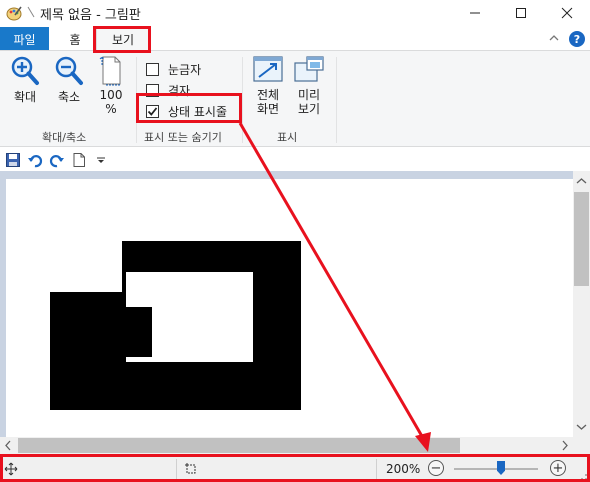 The image size is (590, 482). I want to click on horizontal-scroll-thumb, so click(239, 445).